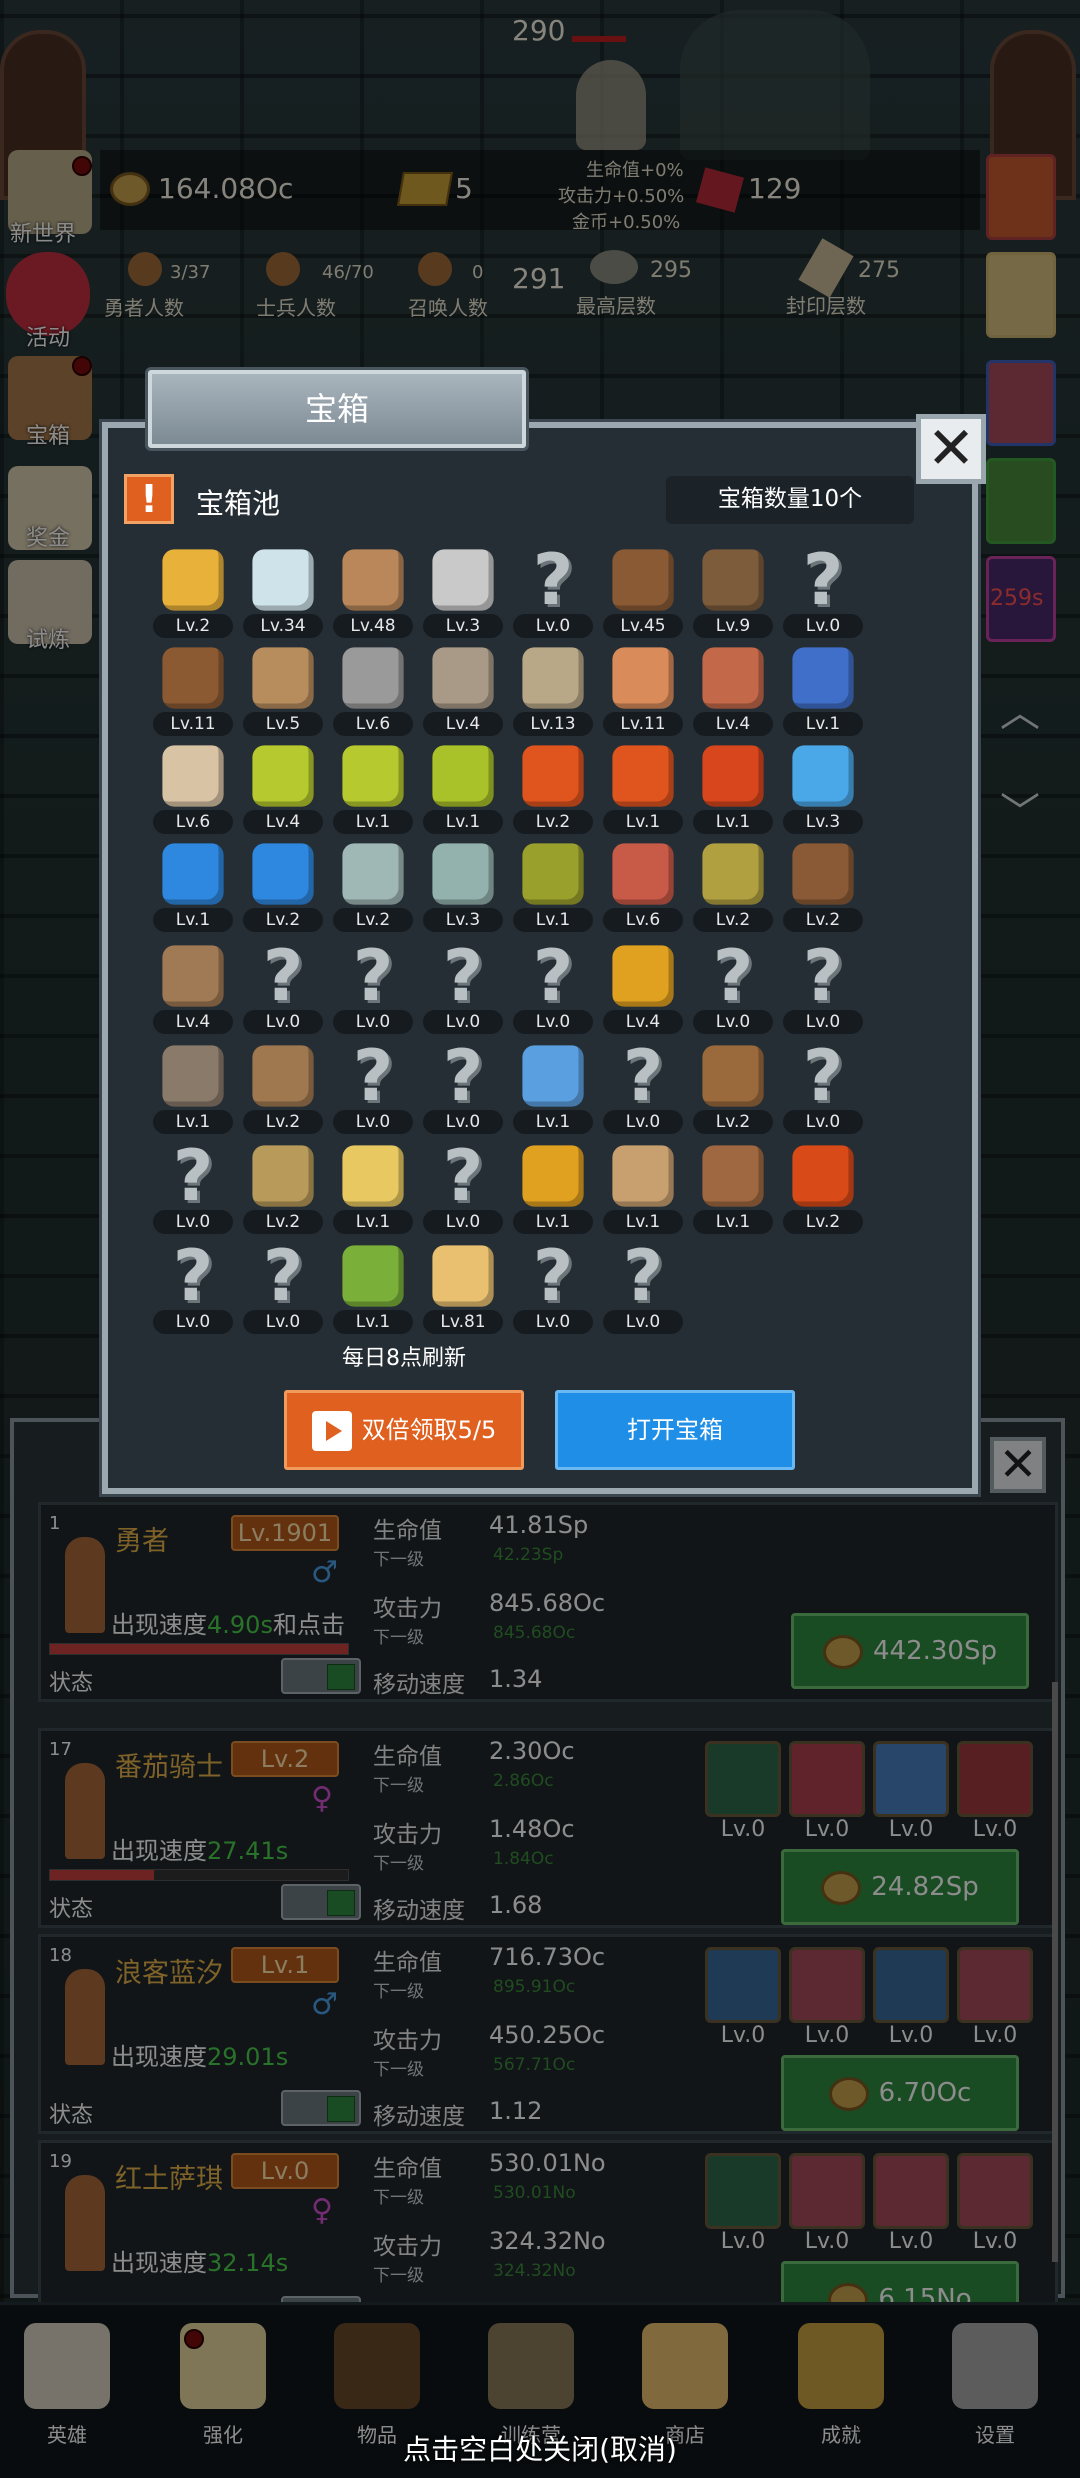 The image size is (1080, 2478). What do you see at coordinates (643, 594) in the screenshot?
I see `chest-item: Lv.45` at bounding box center [643, 594].